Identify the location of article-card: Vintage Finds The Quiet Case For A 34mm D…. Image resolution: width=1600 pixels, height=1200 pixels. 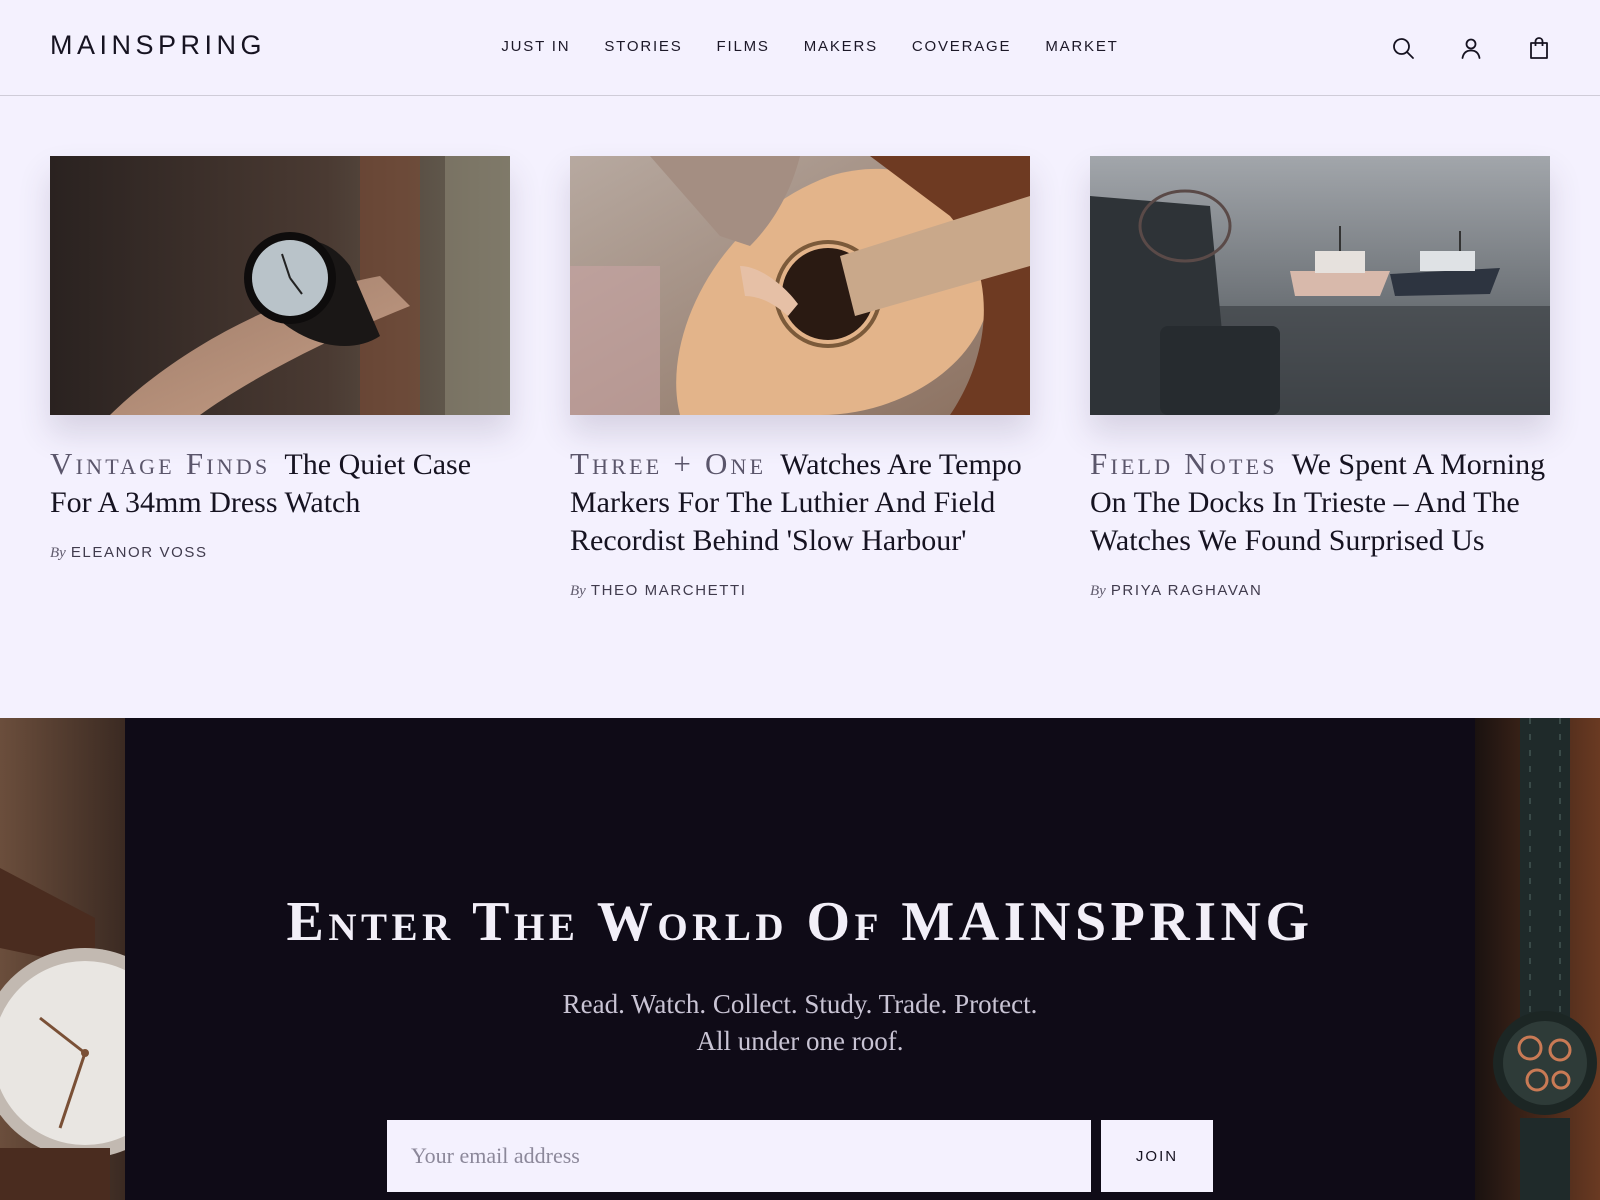
(280, 378).